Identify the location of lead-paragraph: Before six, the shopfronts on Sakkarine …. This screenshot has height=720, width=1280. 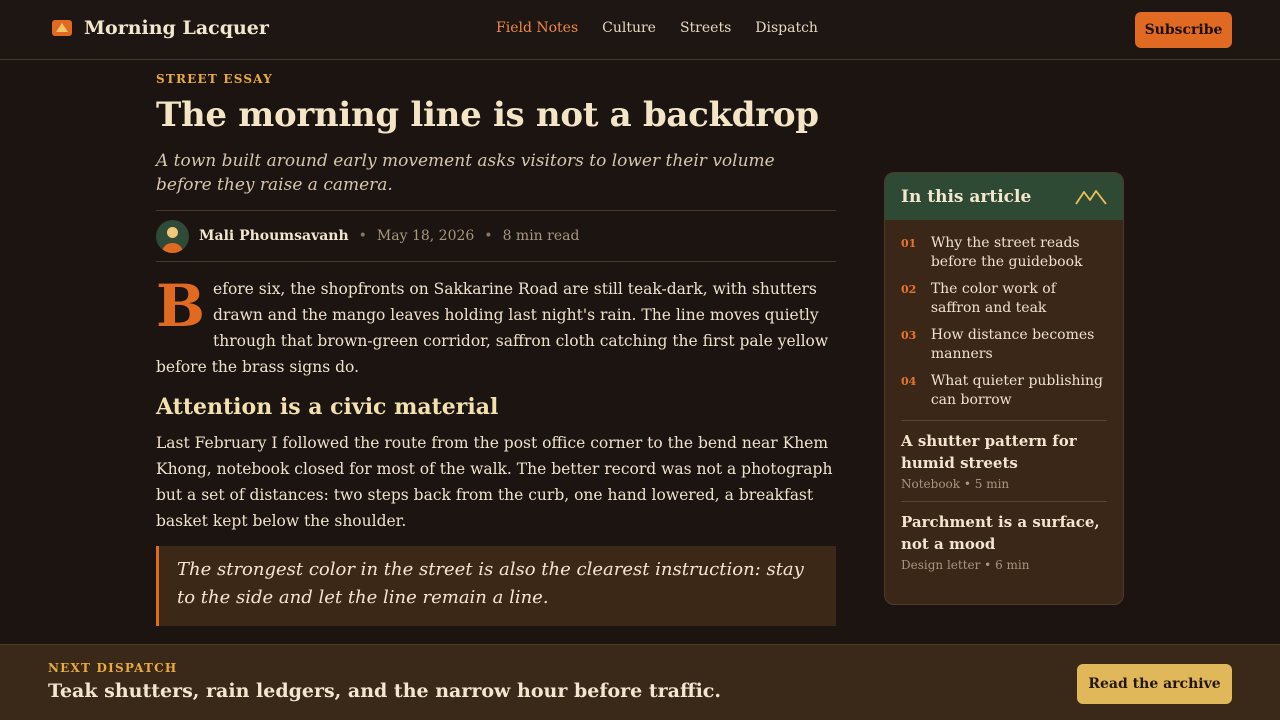
(496, 328).